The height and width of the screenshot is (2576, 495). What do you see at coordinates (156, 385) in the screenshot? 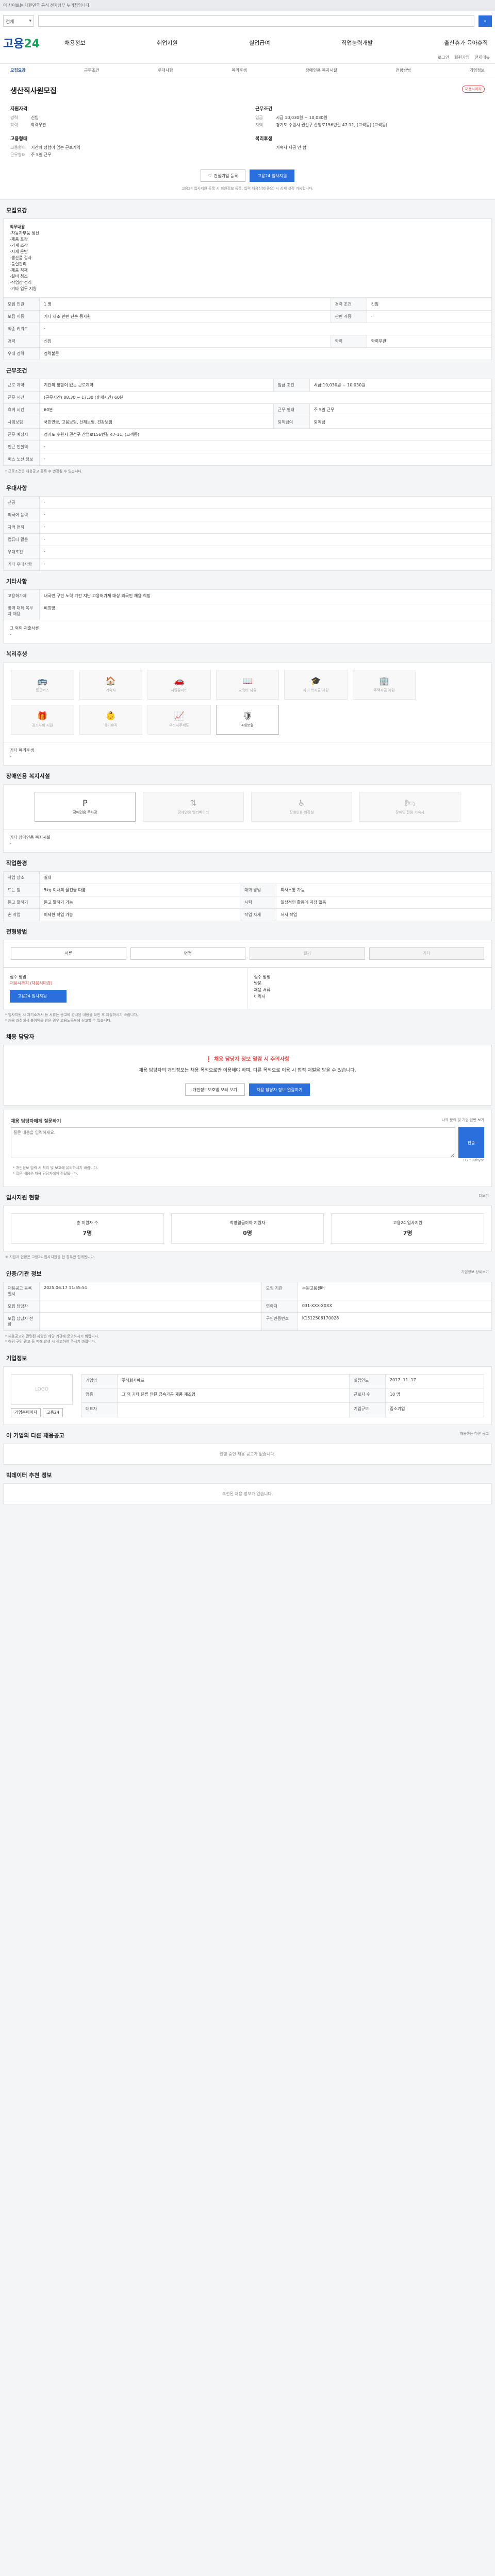
I see `table-value: 기간의 정함이 없는 근로계약` at bounding box center [156, 385].